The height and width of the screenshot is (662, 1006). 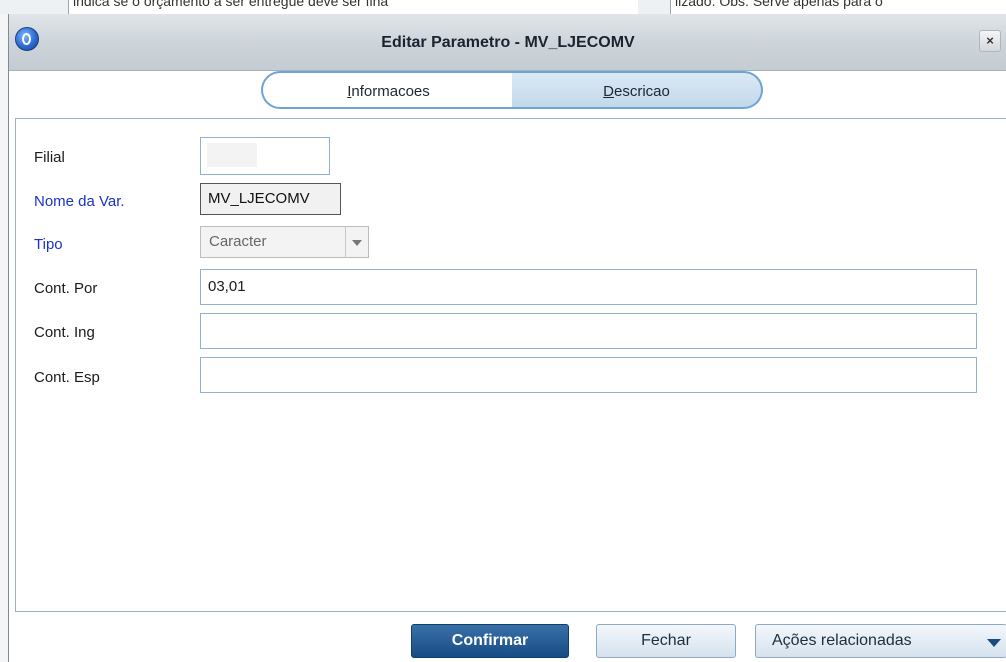 What do you see at coordinates (265, 156) in the screenshot?
I see `filial-field` at bounding box center [265, 156].